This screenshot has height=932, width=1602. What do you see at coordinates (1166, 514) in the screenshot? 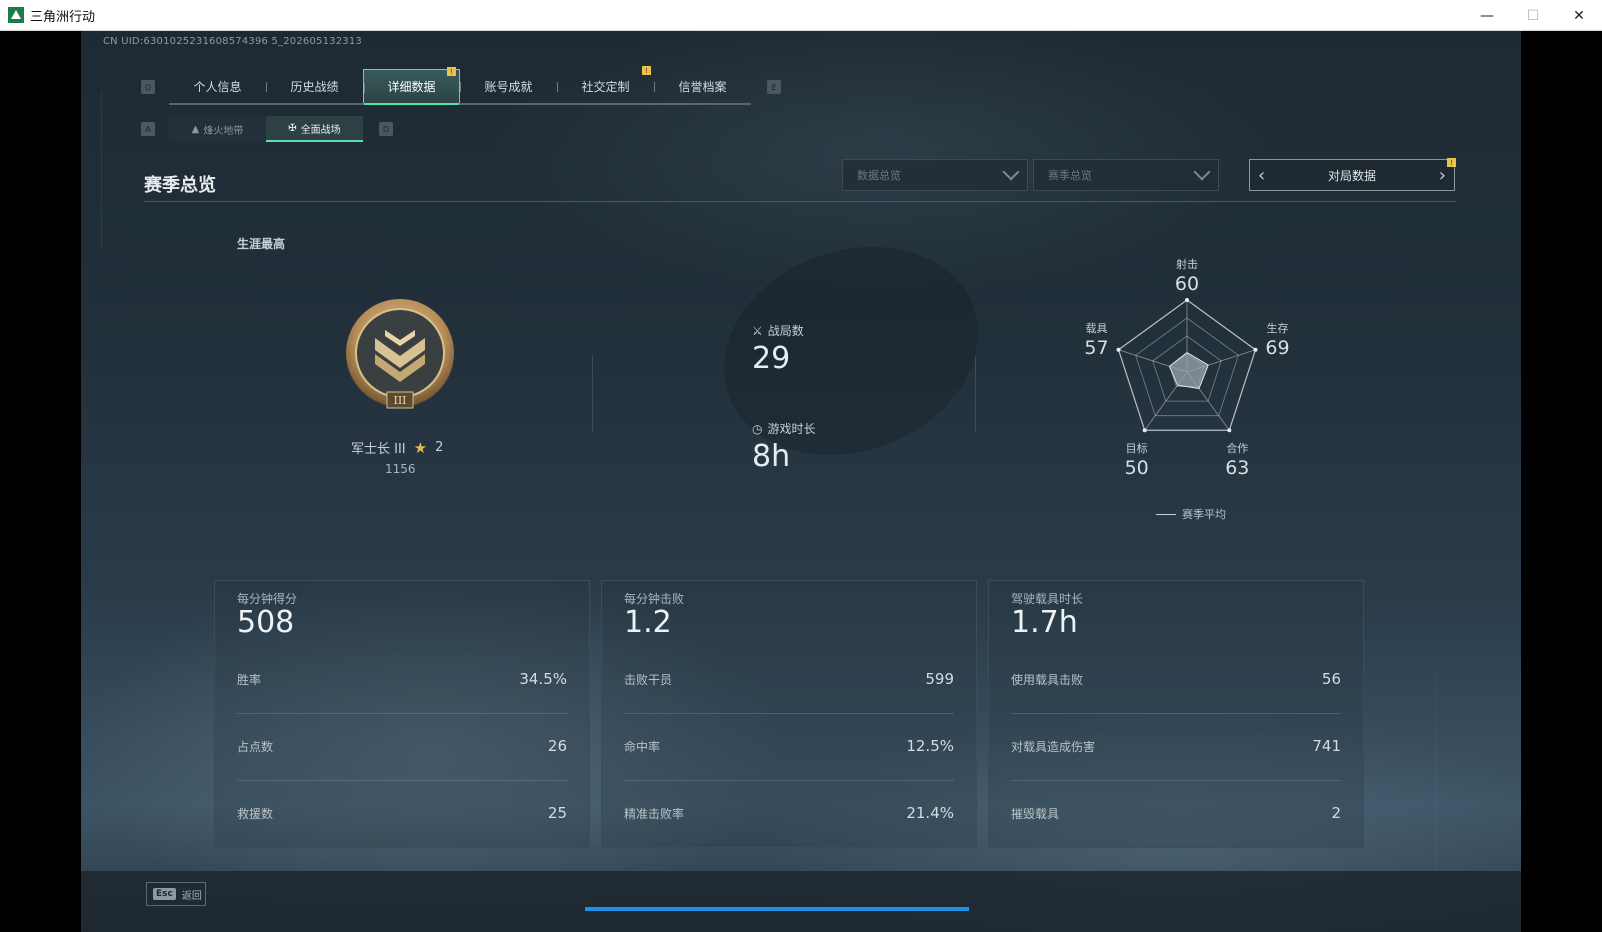
I see `legend-line` at bounding box center [1166, 514].